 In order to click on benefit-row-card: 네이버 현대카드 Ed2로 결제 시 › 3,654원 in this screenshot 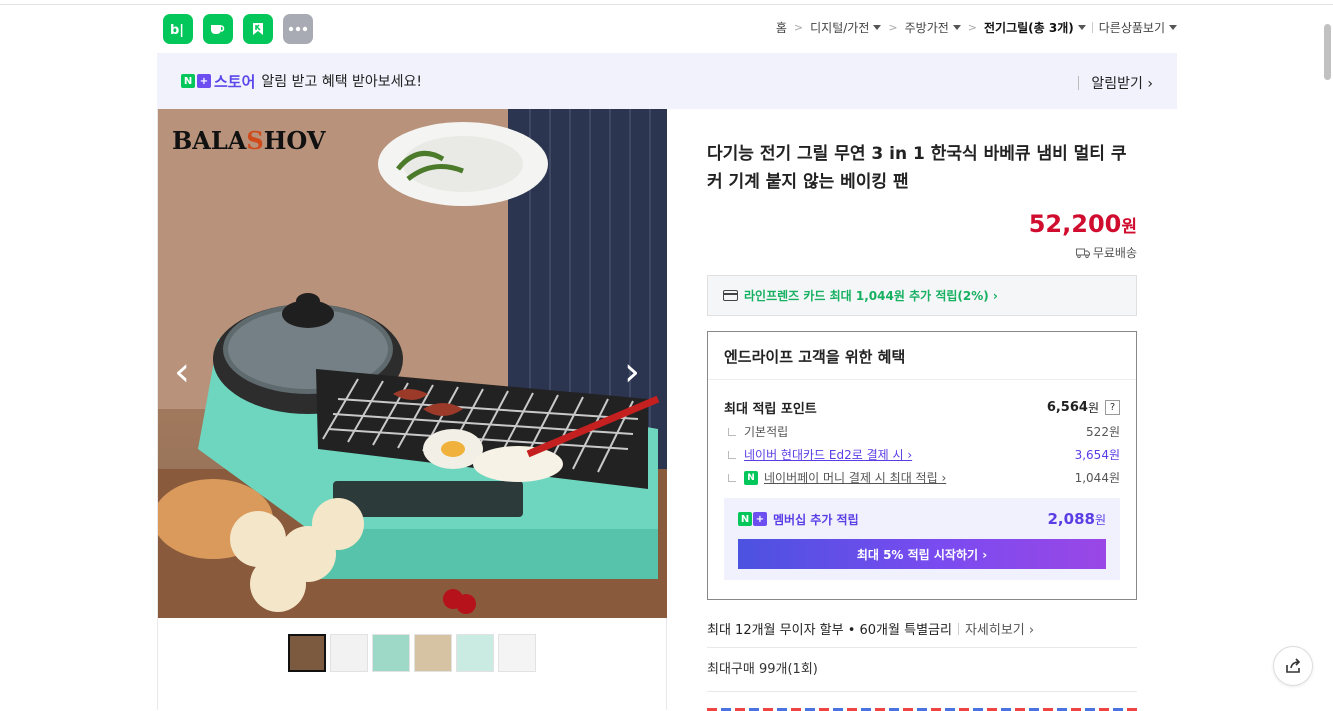, I will do `click(922, 454)`.